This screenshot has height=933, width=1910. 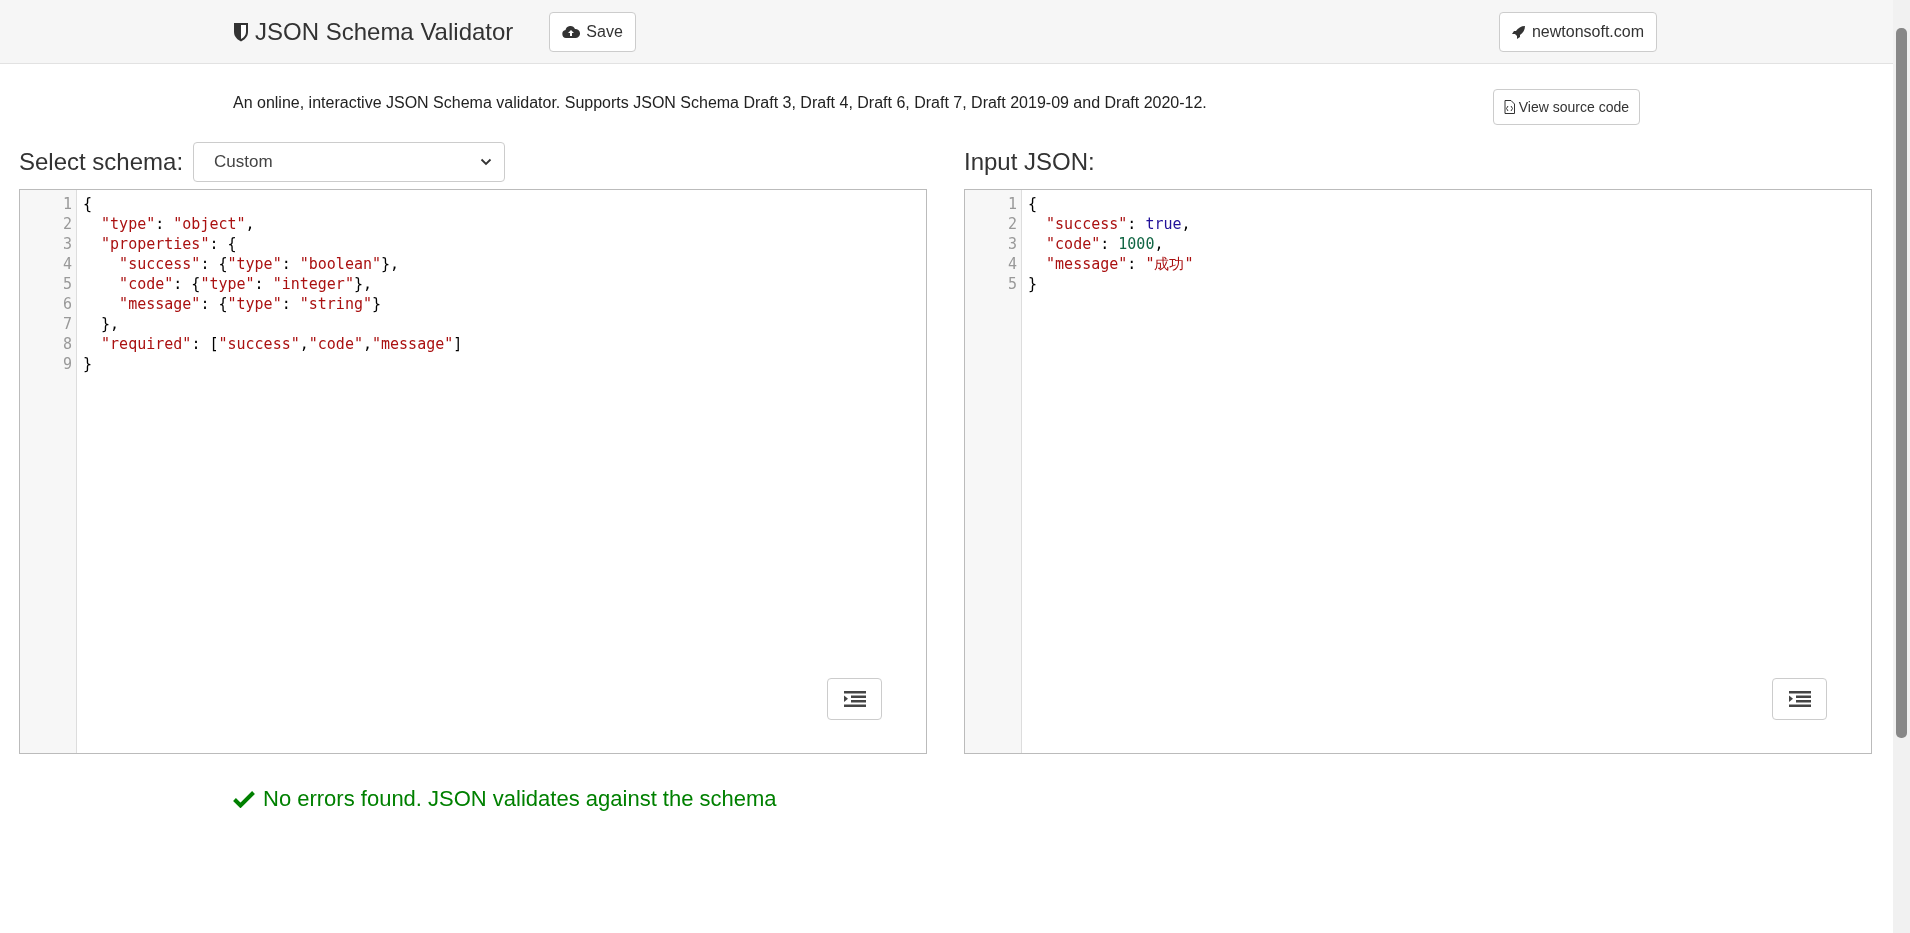 What do you see at coordinates (349, 162) in the screenshot?
I see `schema-select: Custom` at bounding box center [349, 162].